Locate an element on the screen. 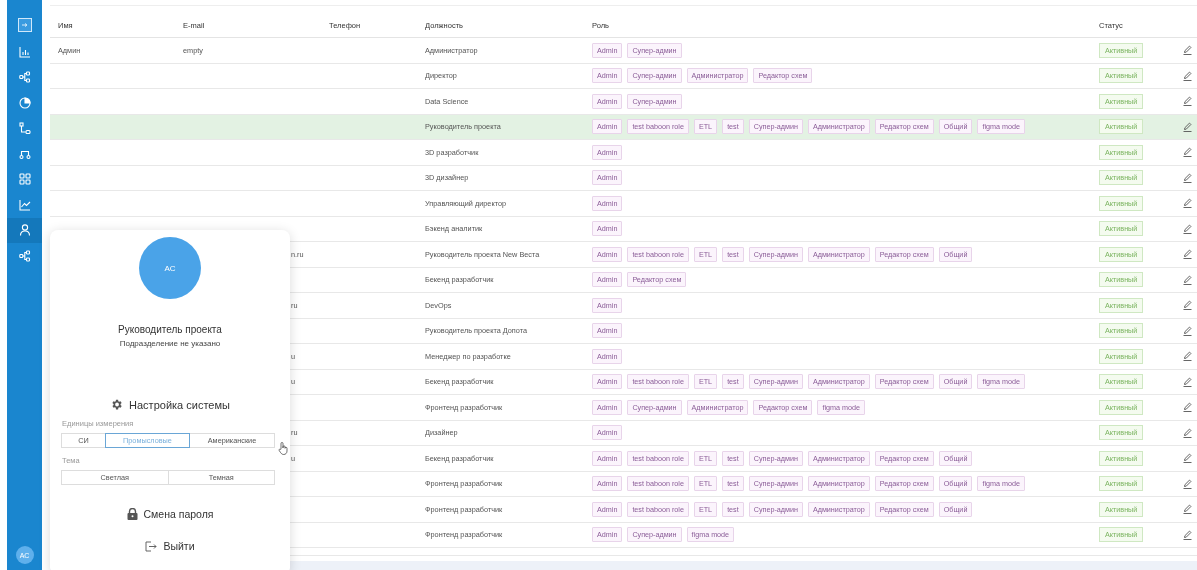 The width and height of the screenshot is (1197, 570). change-password-button: Смена пароля is located at coordinates (170, 514).